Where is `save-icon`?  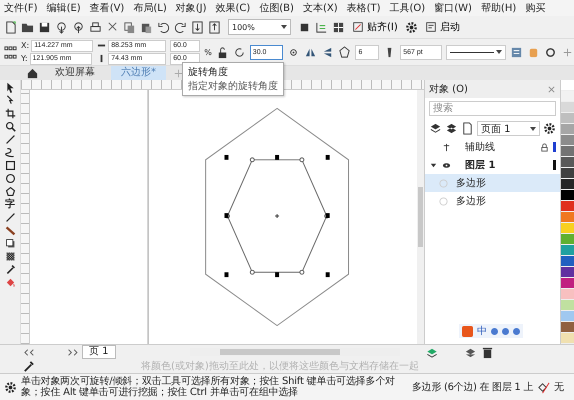 save-icon is located at coordinates (44, 27).